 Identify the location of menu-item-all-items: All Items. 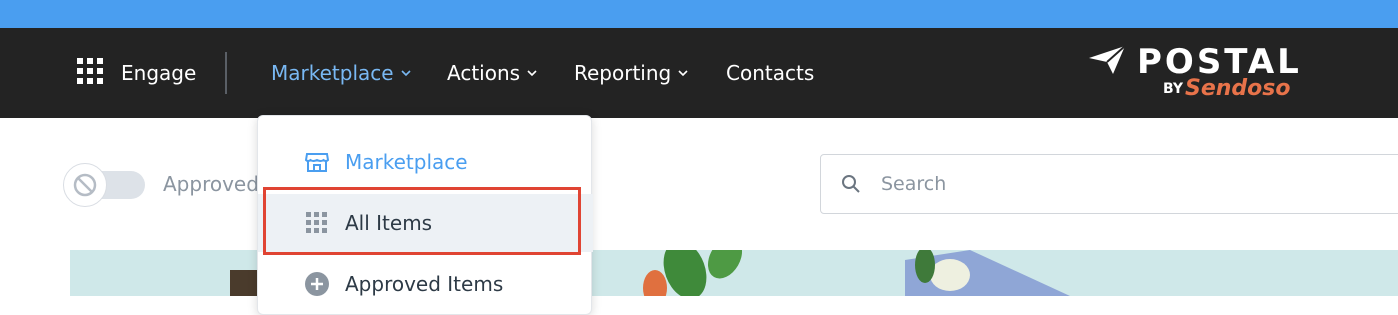
(425, 223).